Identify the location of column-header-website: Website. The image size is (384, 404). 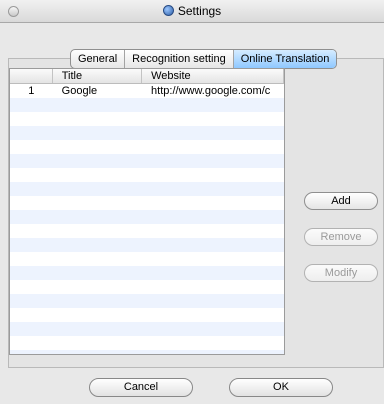
(213, 76).